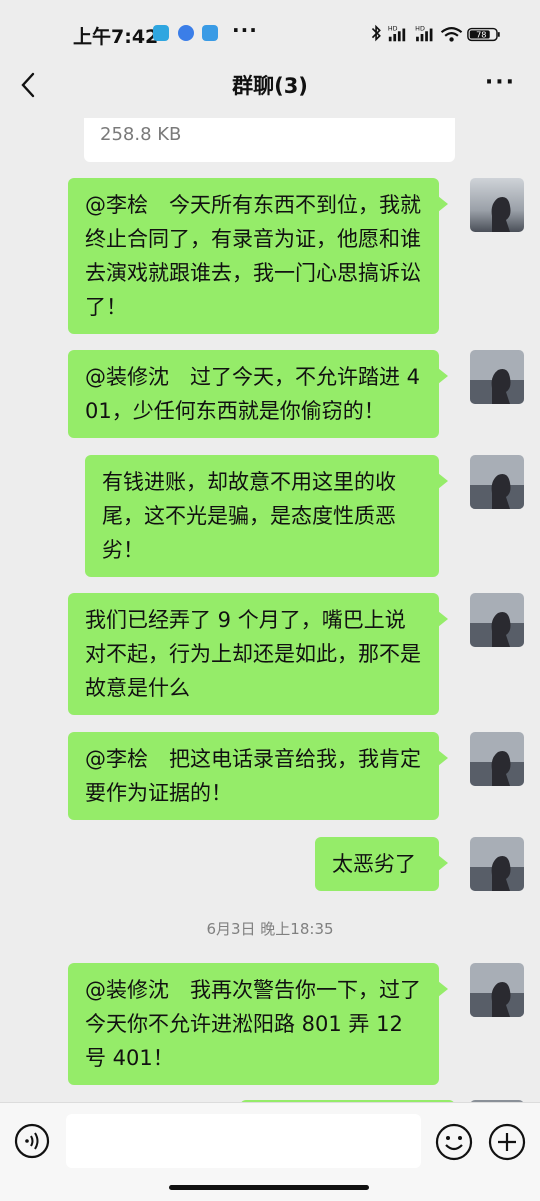 The image size is (540, 1201). I want to click on status-time: 上午7:42, so click(116, 37).